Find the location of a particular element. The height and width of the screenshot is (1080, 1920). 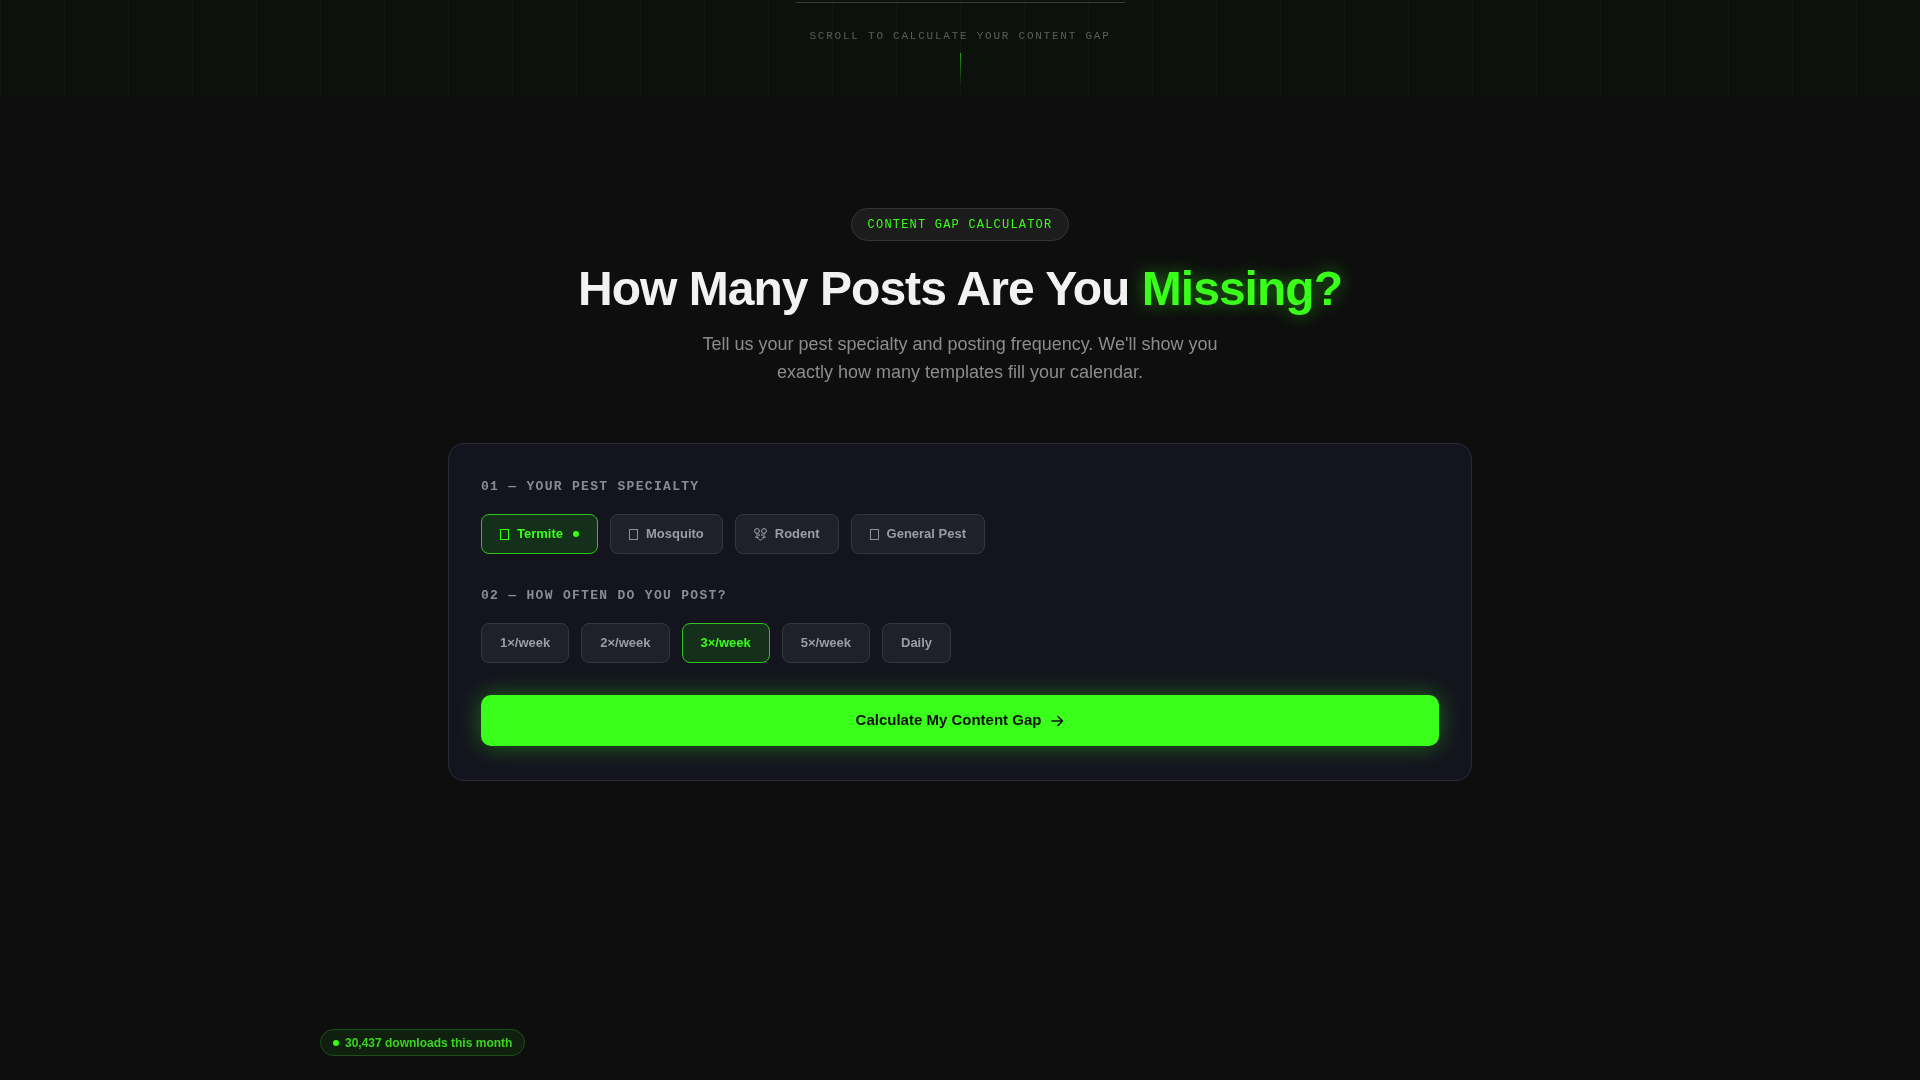

scroll-hint: SCROLL TO CALCULATE YOUR CONTENT GAP is located at coordinates (960, 36).